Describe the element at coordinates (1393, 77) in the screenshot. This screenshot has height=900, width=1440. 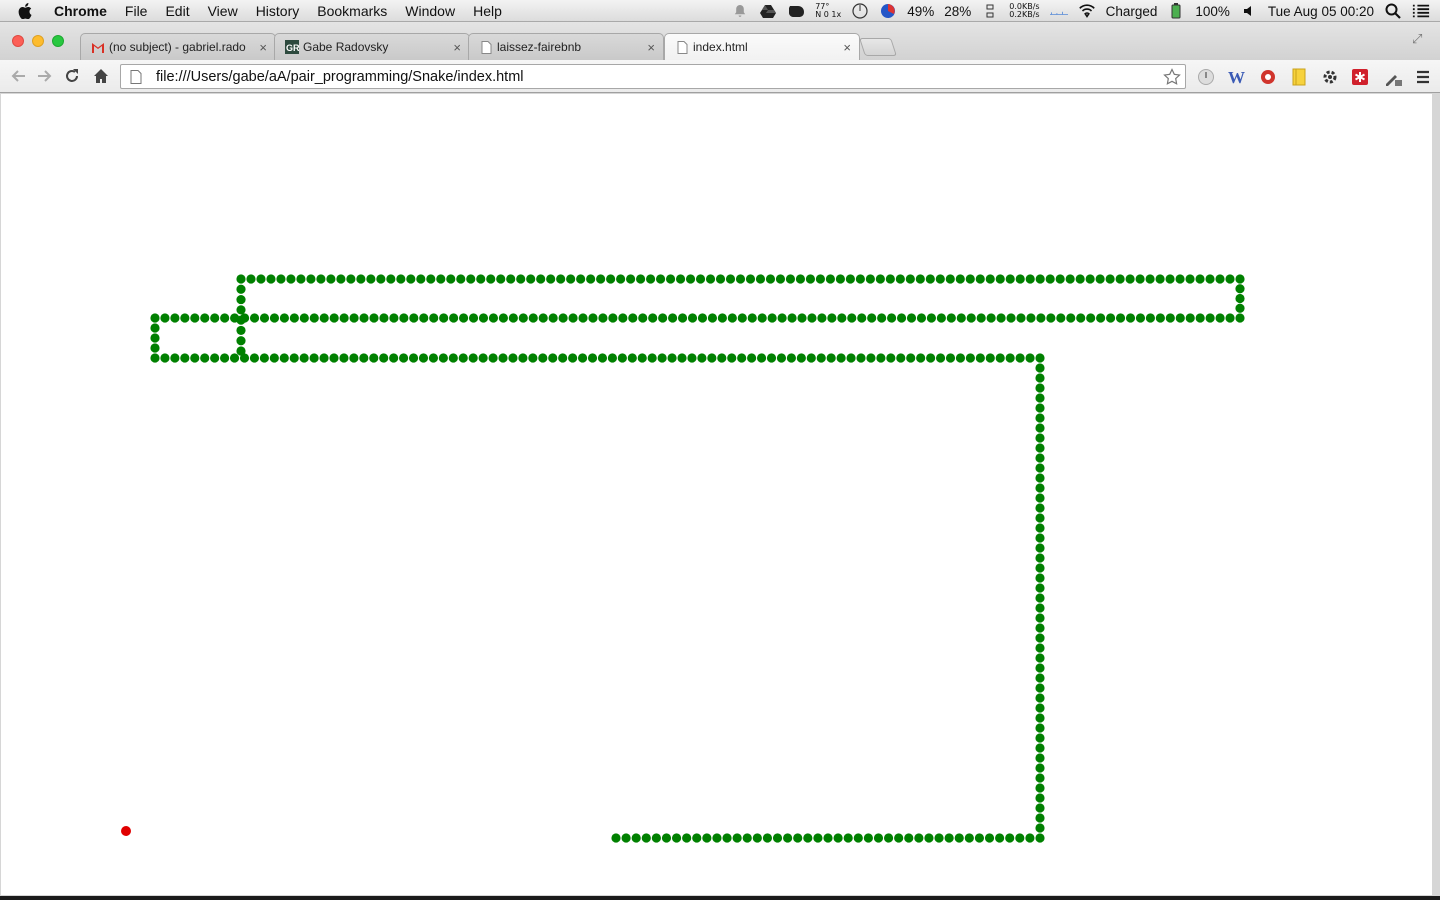
I see `extension-eyedropper-icon` at that location.